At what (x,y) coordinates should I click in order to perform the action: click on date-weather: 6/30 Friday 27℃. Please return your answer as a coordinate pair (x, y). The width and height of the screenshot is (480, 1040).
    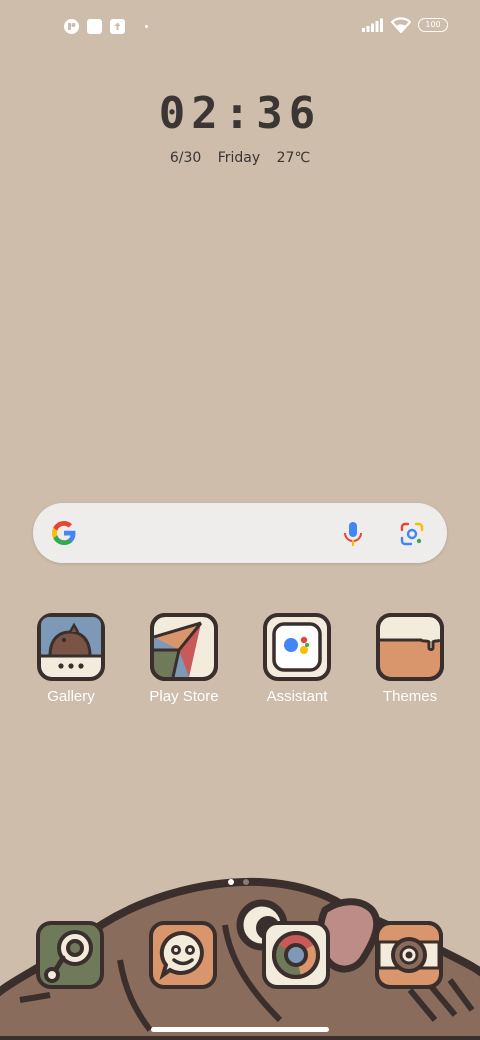
    Looking at the image, I should click on (240, 158).